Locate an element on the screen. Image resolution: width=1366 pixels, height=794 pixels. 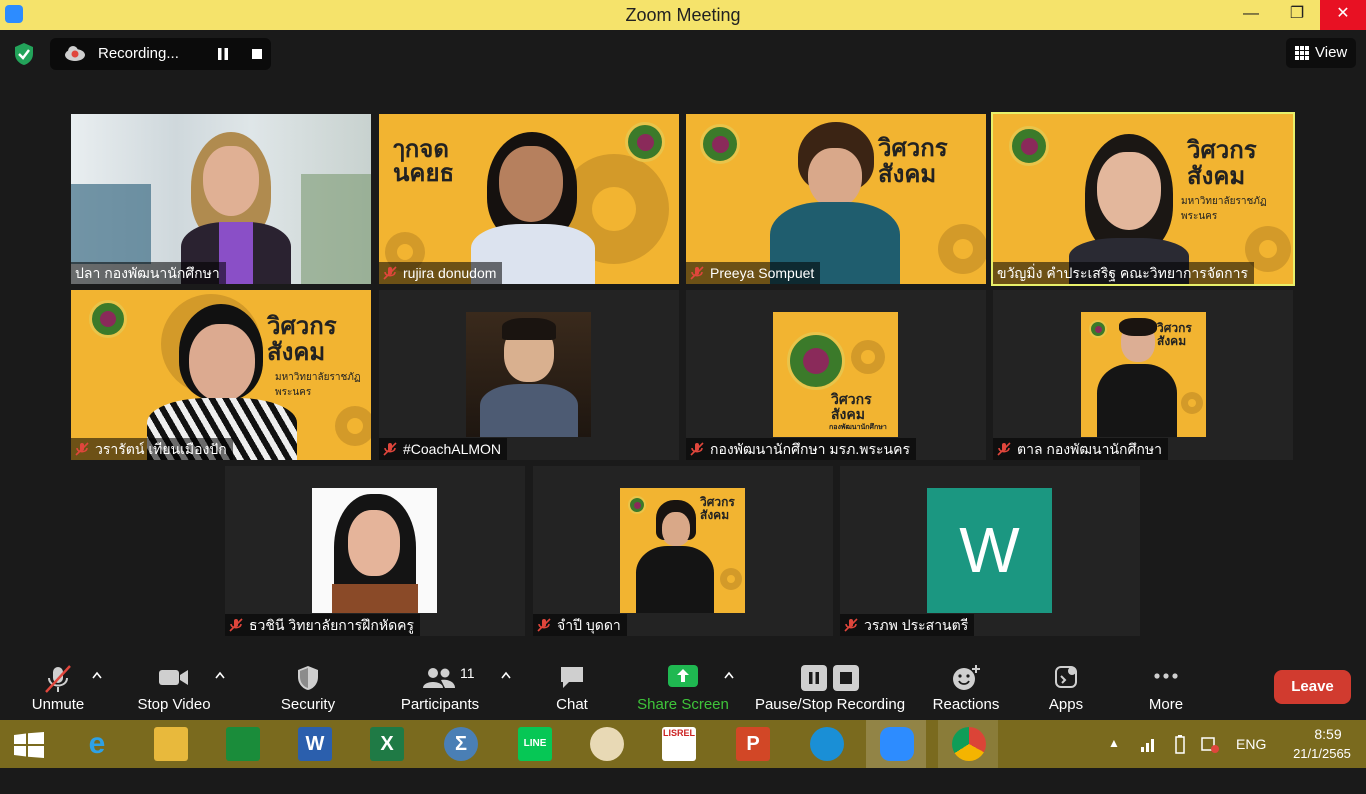
encryption-shield-icon is located at coordinates (24, 54).